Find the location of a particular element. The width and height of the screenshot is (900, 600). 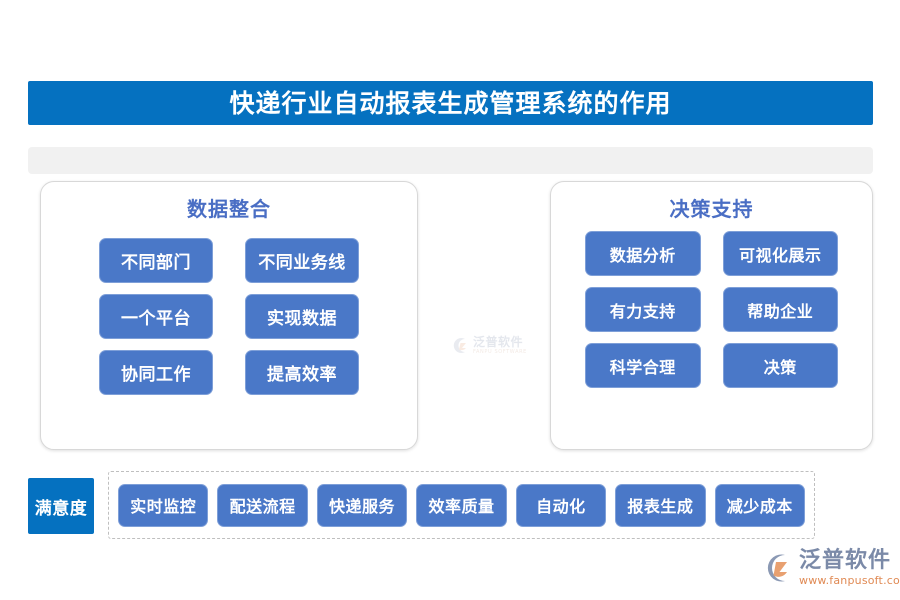

panel-item: 不同部门 is located at coordinates (156, 260).